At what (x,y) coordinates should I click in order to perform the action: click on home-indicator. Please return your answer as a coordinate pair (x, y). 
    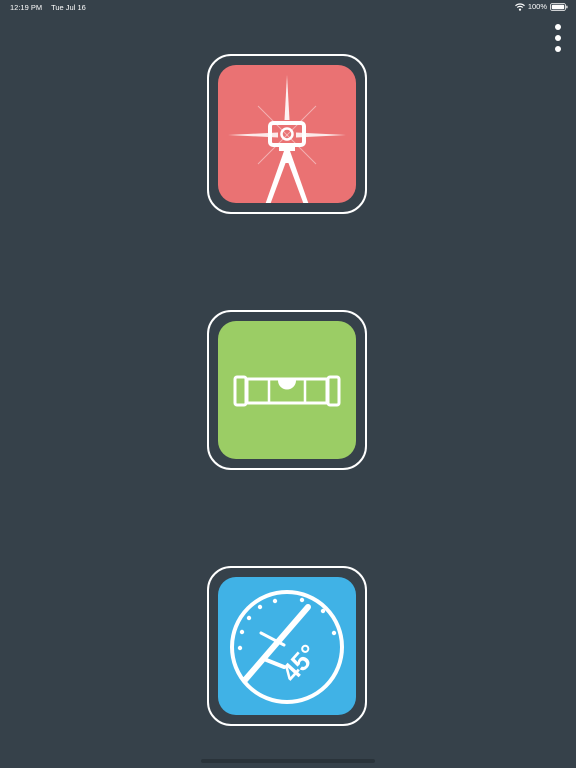
    Looking at the image, I should click on (288, 761).